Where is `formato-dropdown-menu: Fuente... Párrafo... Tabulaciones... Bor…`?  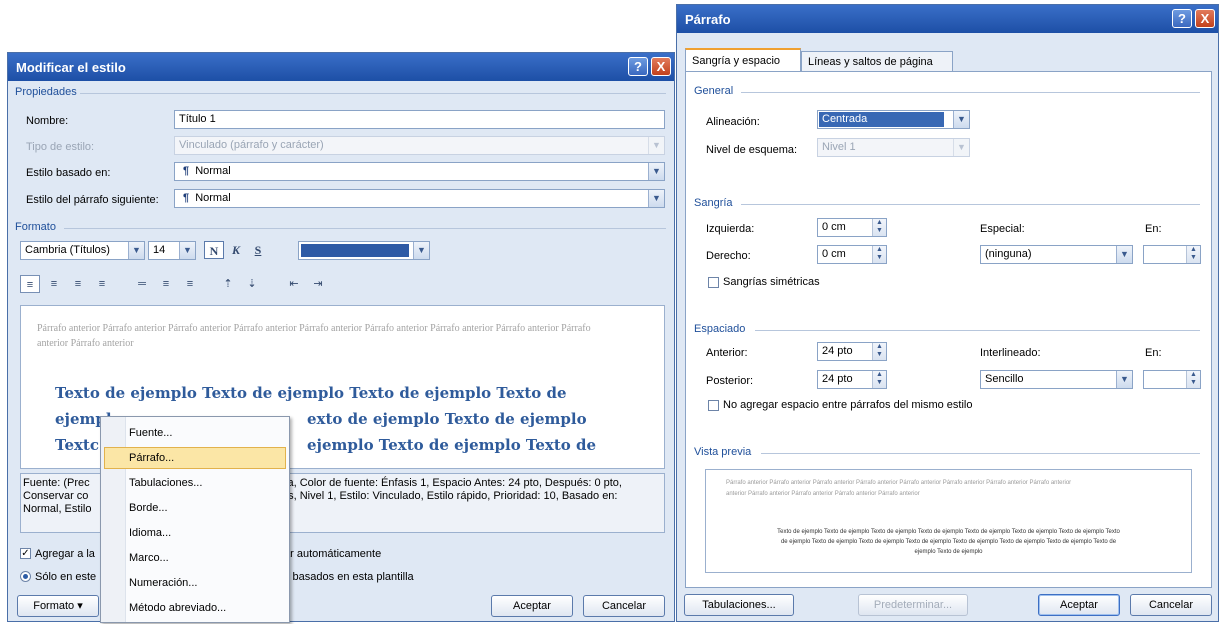 formato-dropdown-menu: Fuente... Párrafo... Tabulaciones... Bor… is located at coordinates (195, 519).